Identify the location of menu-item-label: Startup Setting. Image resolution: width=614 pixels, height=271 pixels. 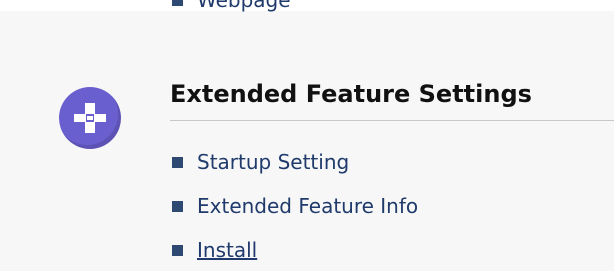
(273, 162).